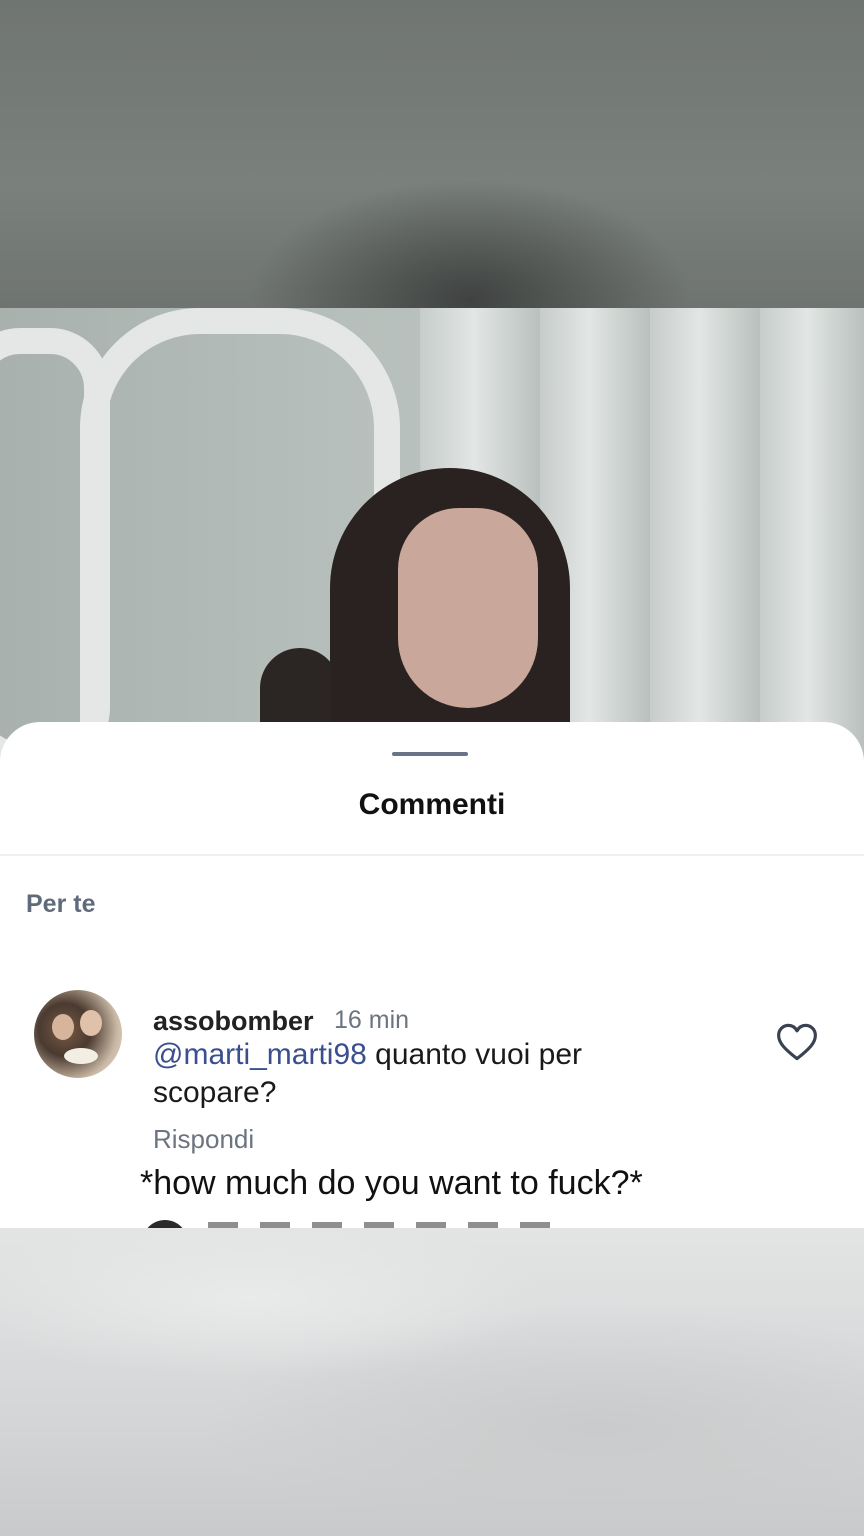 Image resolution: width=864 pixels, height=1536 pixels. What do you see at coordinates (233, 1021) in the screenshot?
I see `comment-username: assobomber` at bounding box center [233, 1021].